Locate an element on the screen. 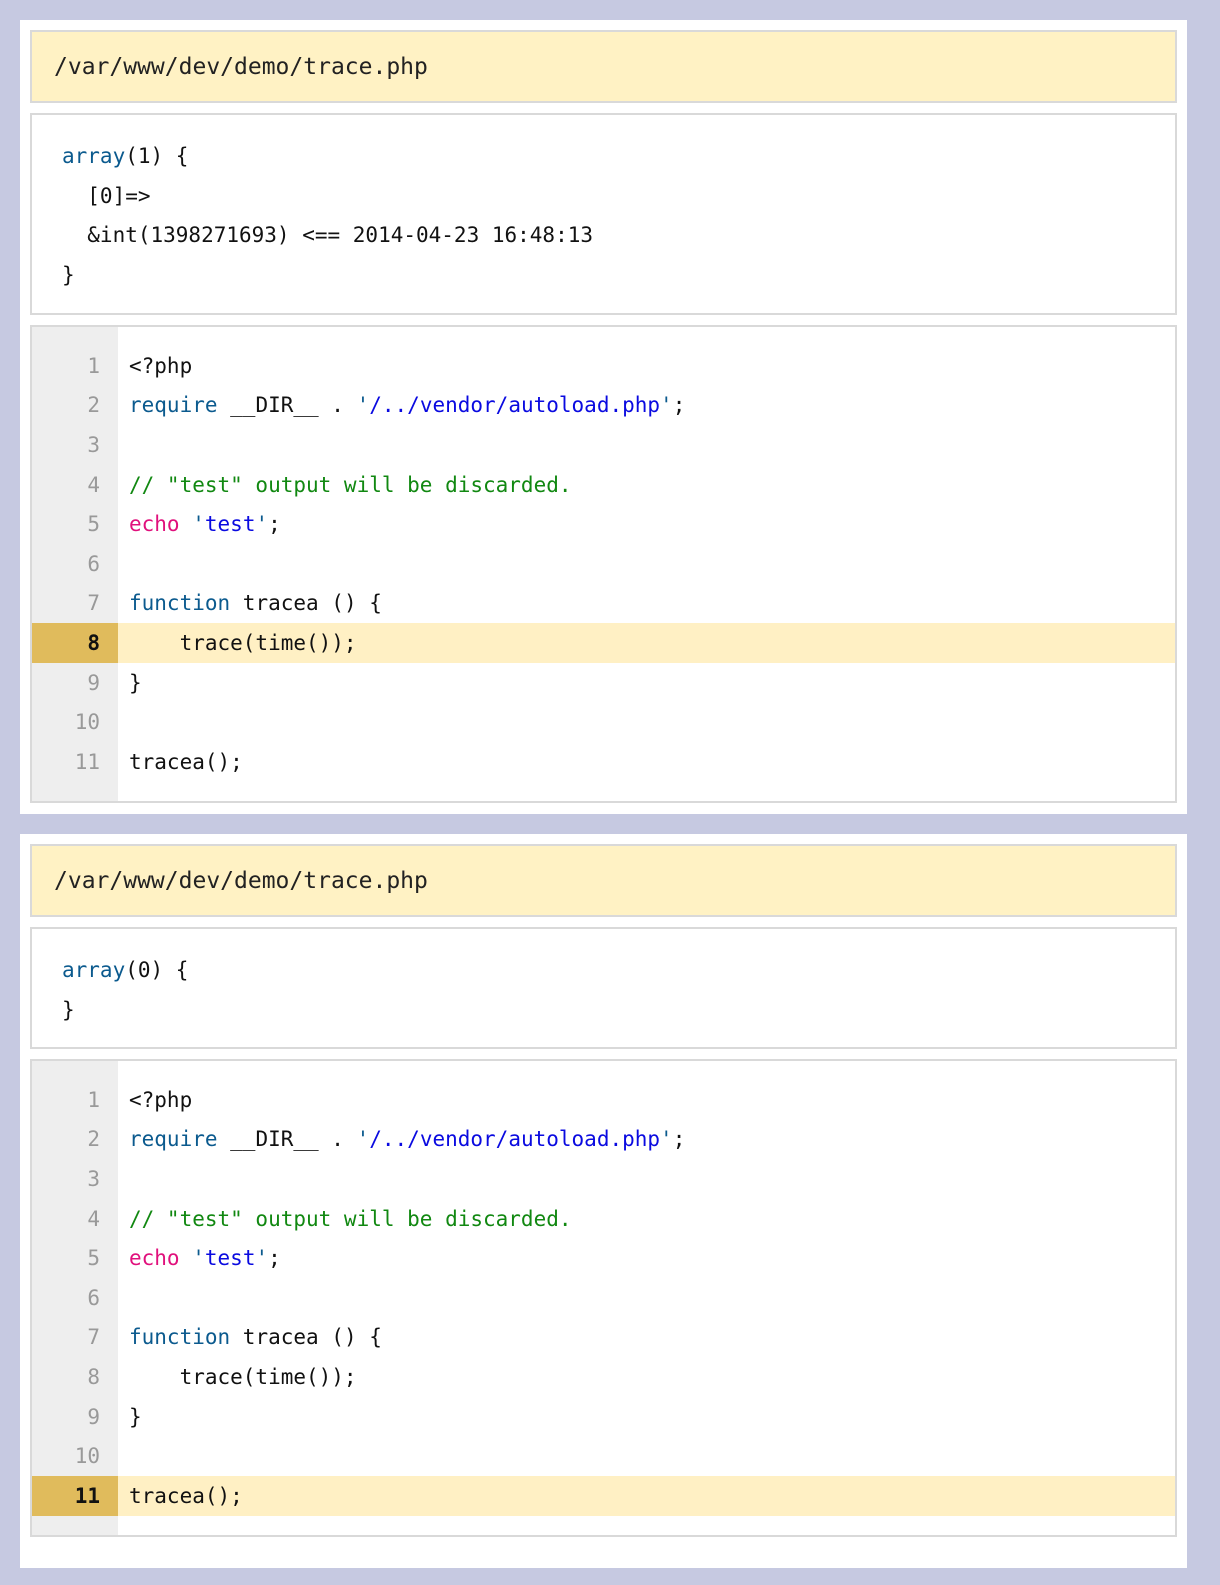 This screenshot has height=1585, width=1220. code-line: 11 tracea(); is located at coordinates (603, 762).